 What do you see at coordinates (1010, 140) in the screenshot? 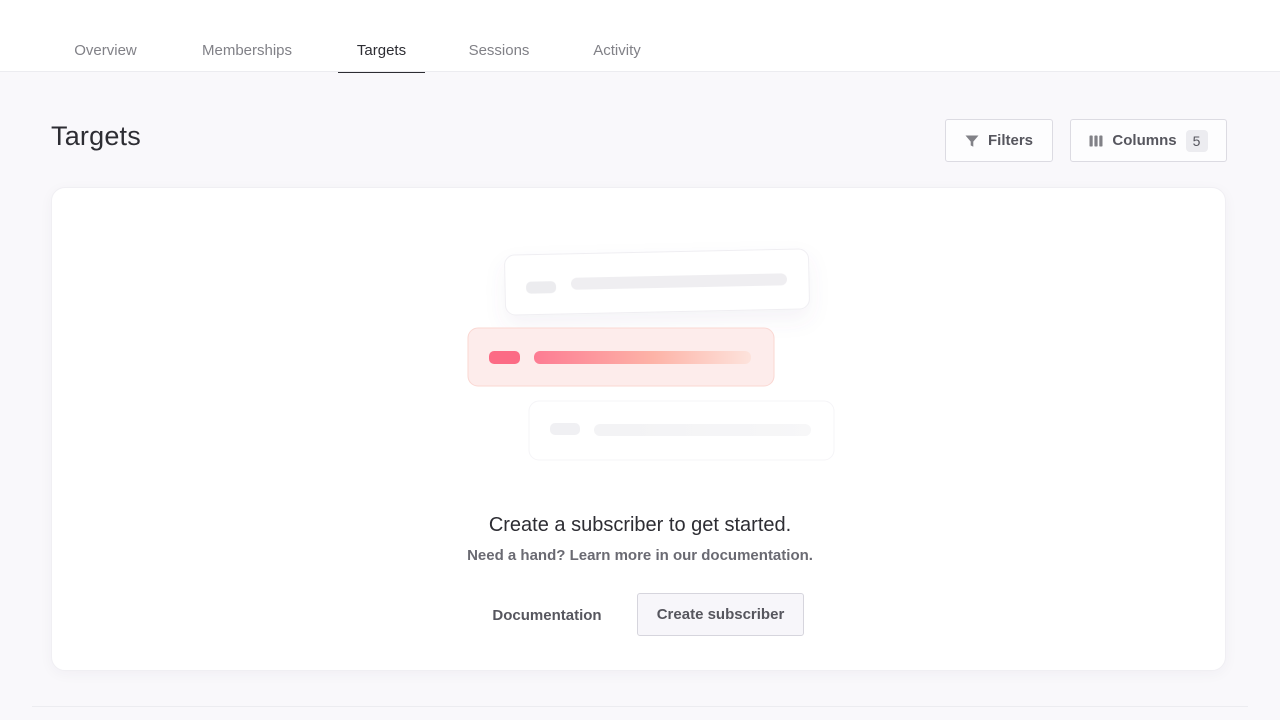
I see `filters-label: Filters` at bounding box center [1010, 140].